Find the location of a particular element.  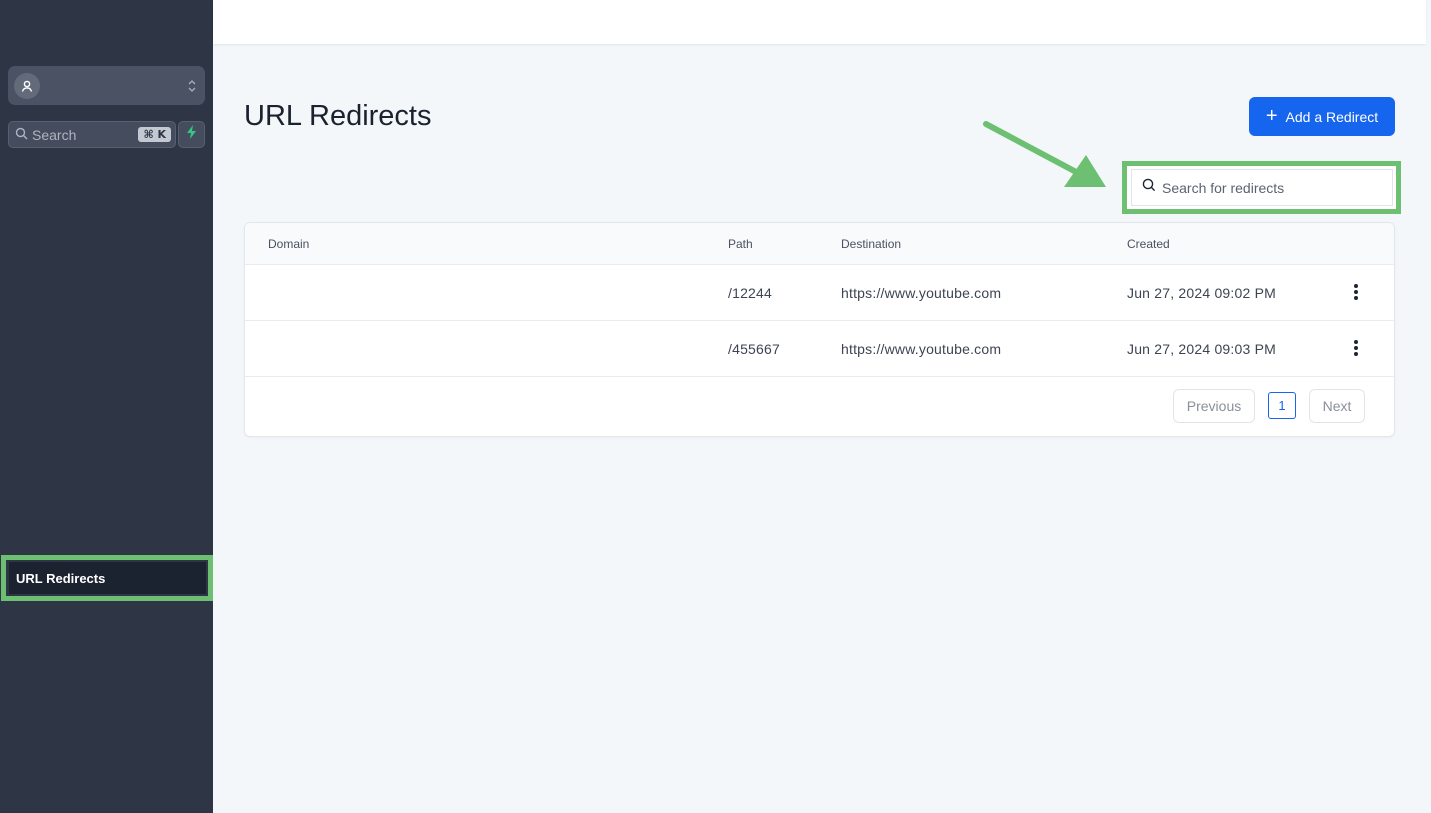

quick-actions-button is located at coordinates (191, 134).